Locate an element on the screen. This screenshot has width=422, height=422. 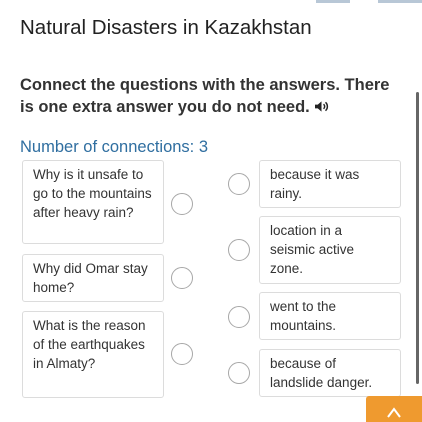
answer-card: location in a seismic active zone. is located at coordinates (330, 250).